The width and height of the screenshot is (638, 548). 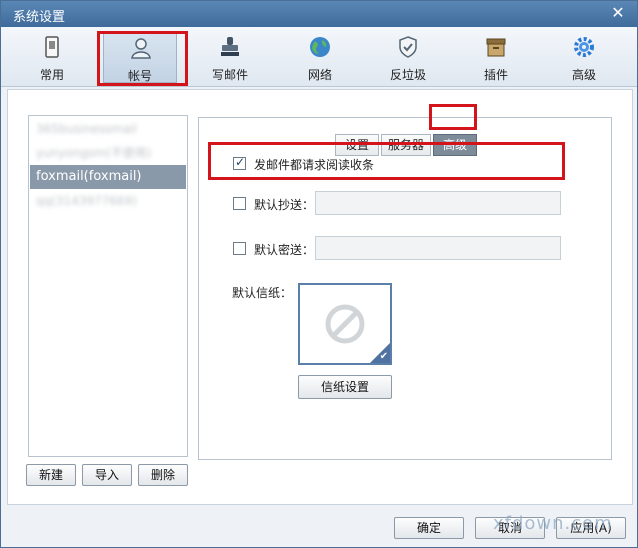 I want to click on box-icon, so click(x=496, y=47).